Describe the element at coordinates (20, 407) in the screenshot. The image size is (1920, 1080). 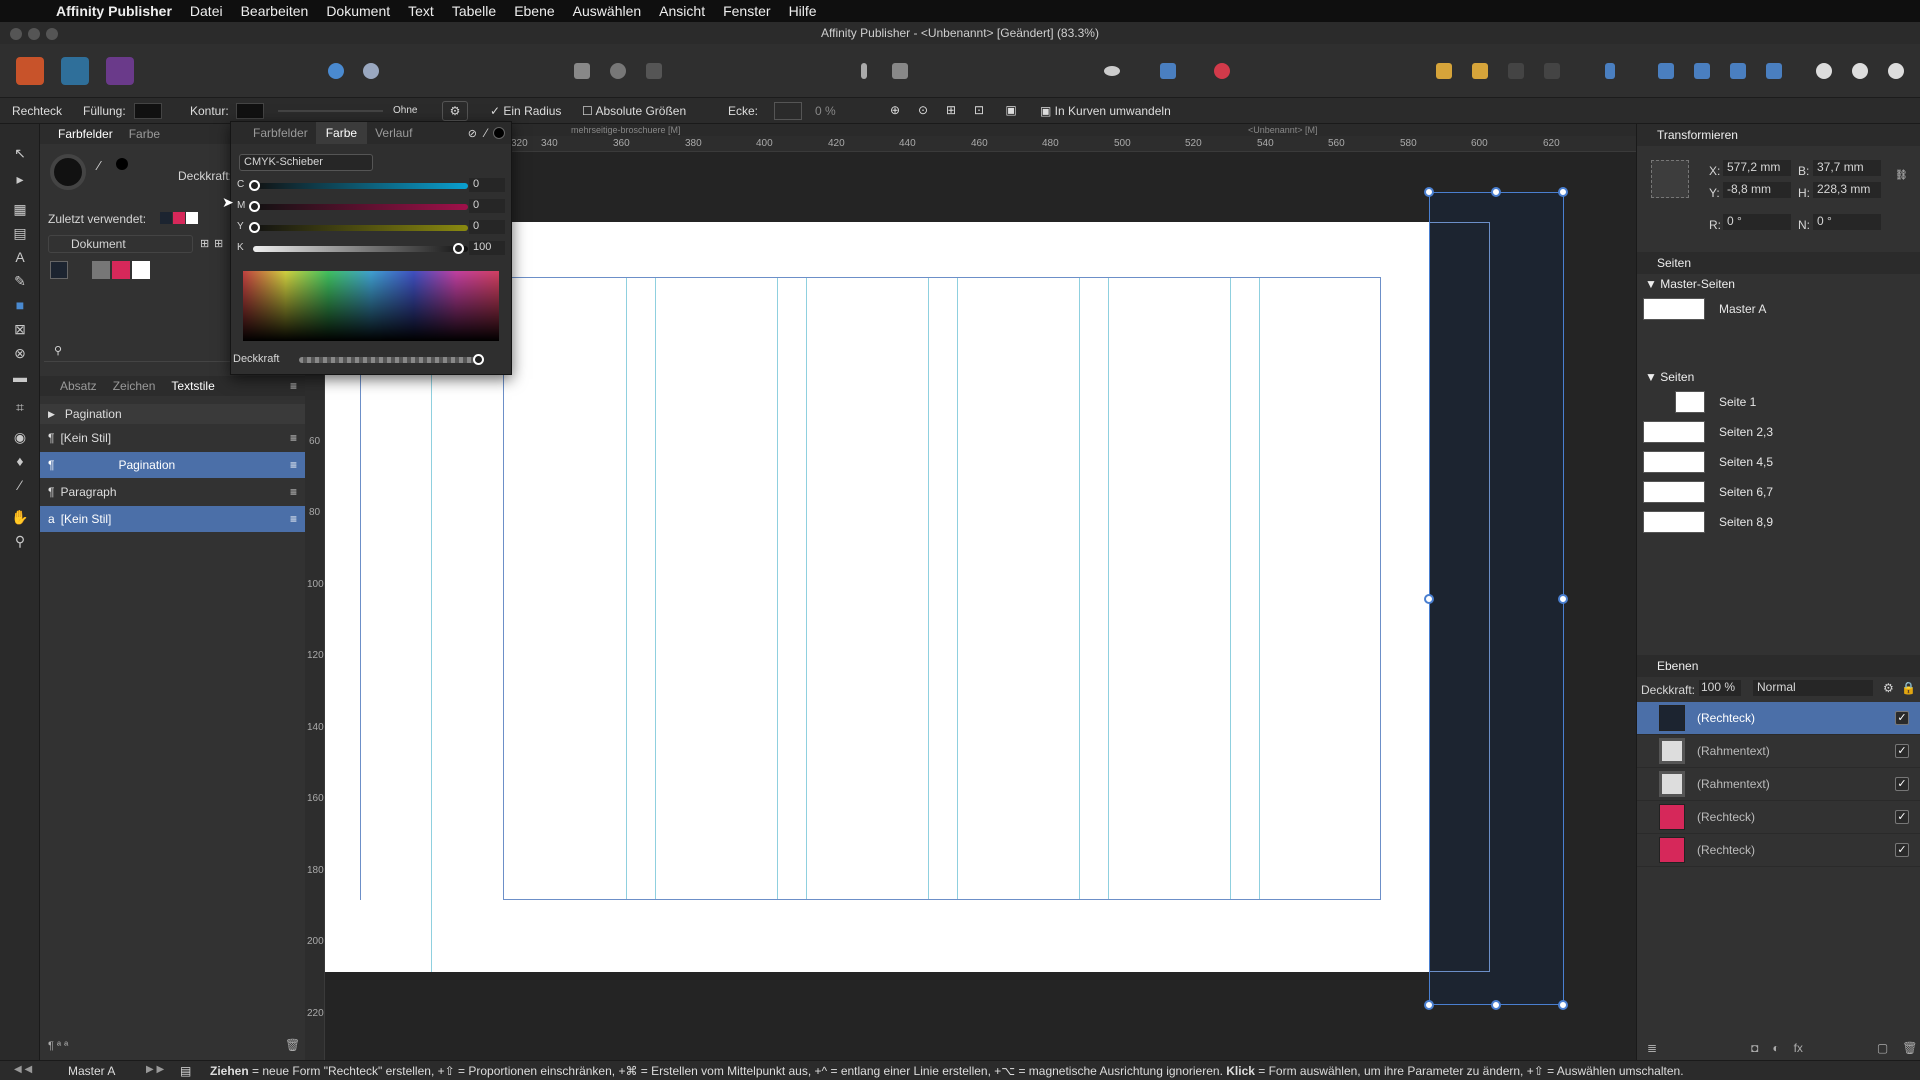
I see `crop-tool-icon: ⌗` at that location.